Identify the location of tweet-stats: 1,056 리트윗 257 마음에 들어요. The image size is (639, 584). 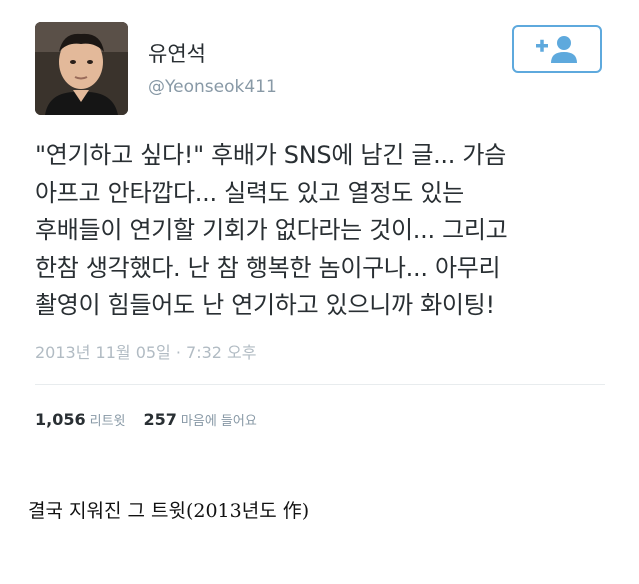
(146, 419).